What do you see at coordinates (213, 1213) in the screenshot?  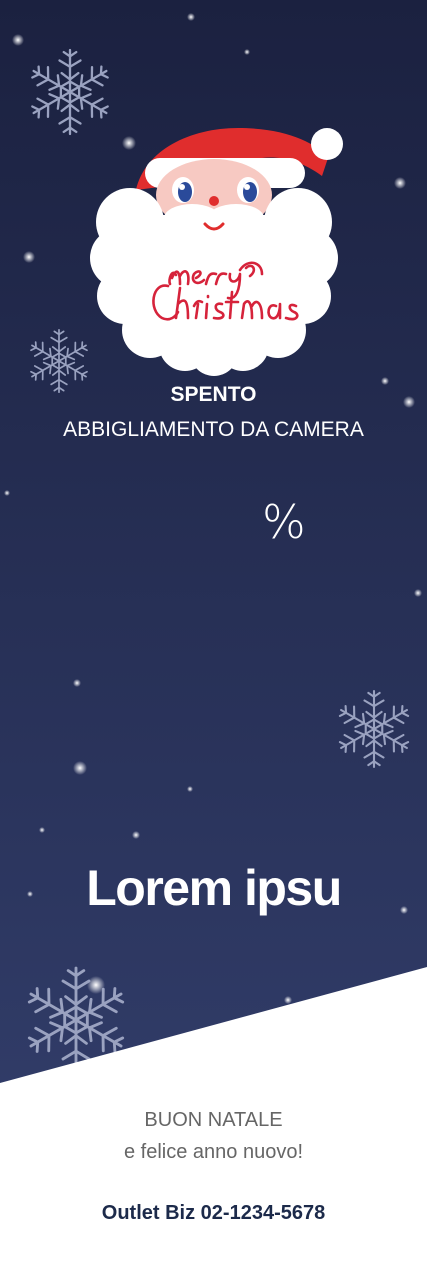 I see `store-contact: Outlet Biz 02-1234-5678` at bounding box center [213, 1213].